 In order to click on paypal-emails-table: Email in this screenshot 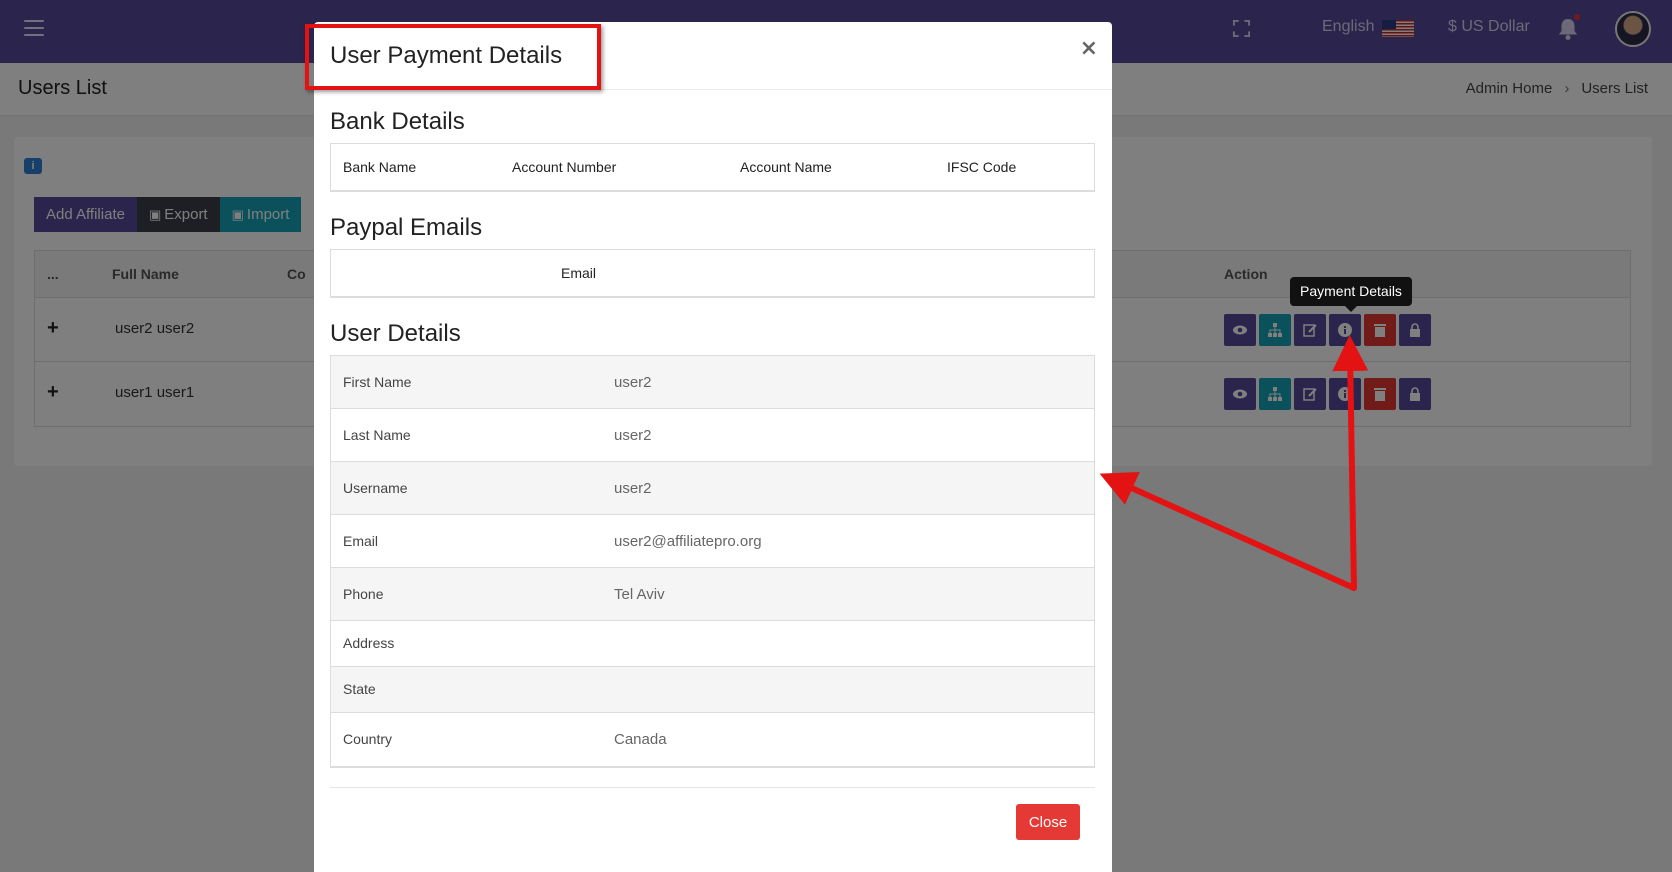, I will do `click(712, 273)`.